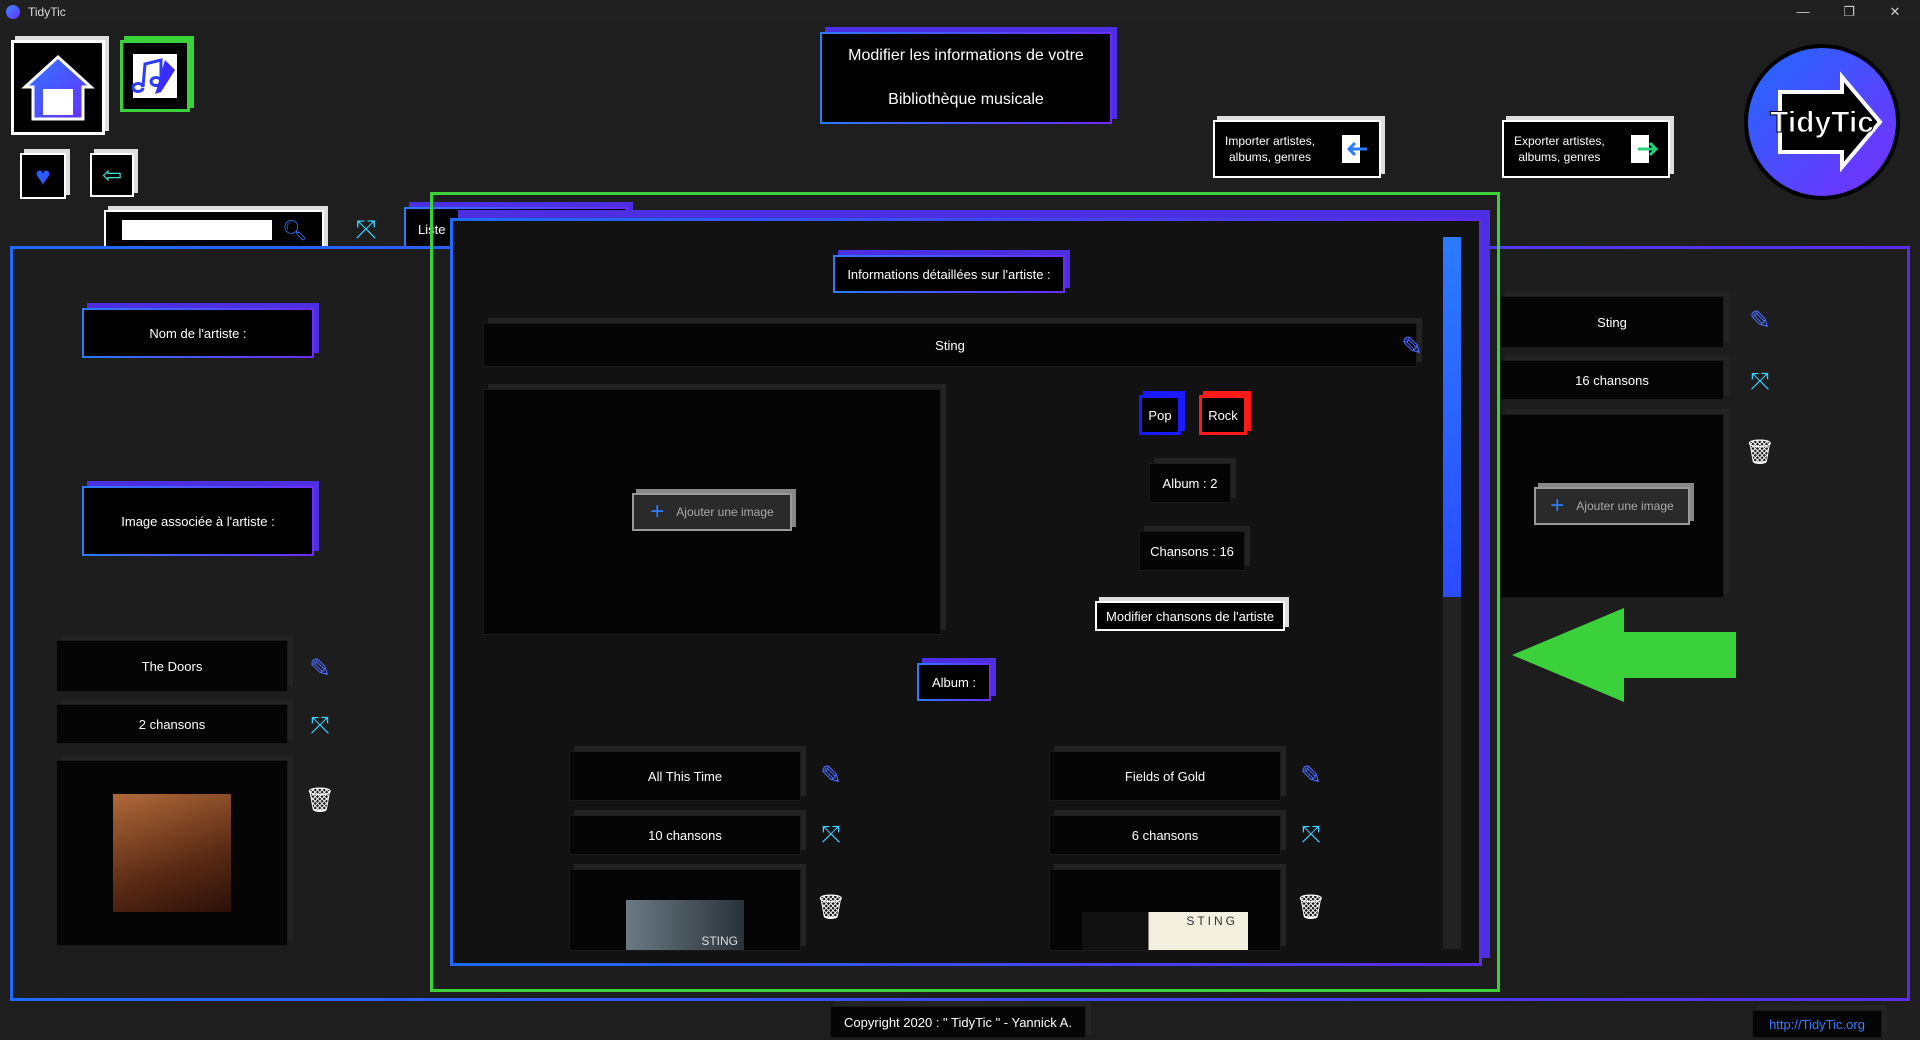 This screenshot has height=1040, width=1920. I want to click on genre-label-rock: Rock, so click(1223, 415).